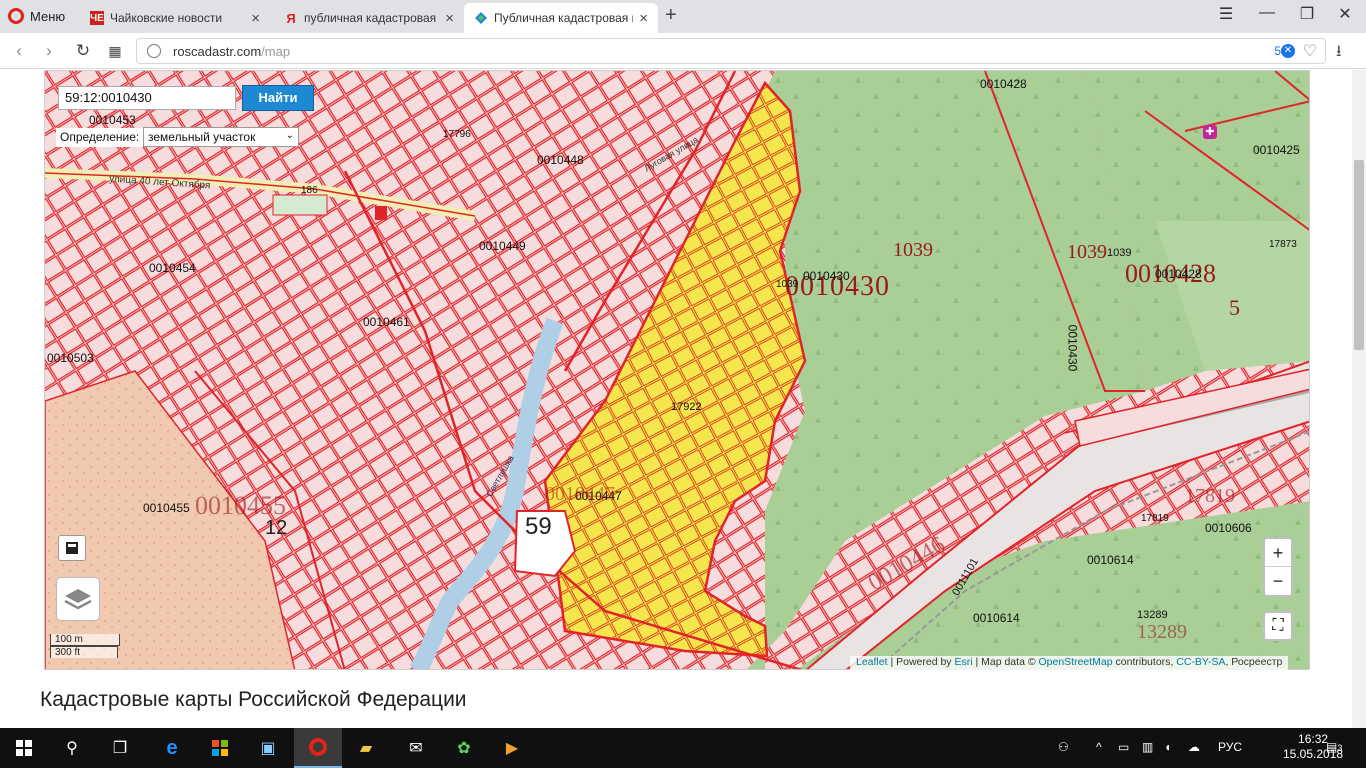  What do you see at coordinates (1099, 747) in the screenshot?
I see `tray-chevron-icon: ^` at bounding box center [1099, 747].